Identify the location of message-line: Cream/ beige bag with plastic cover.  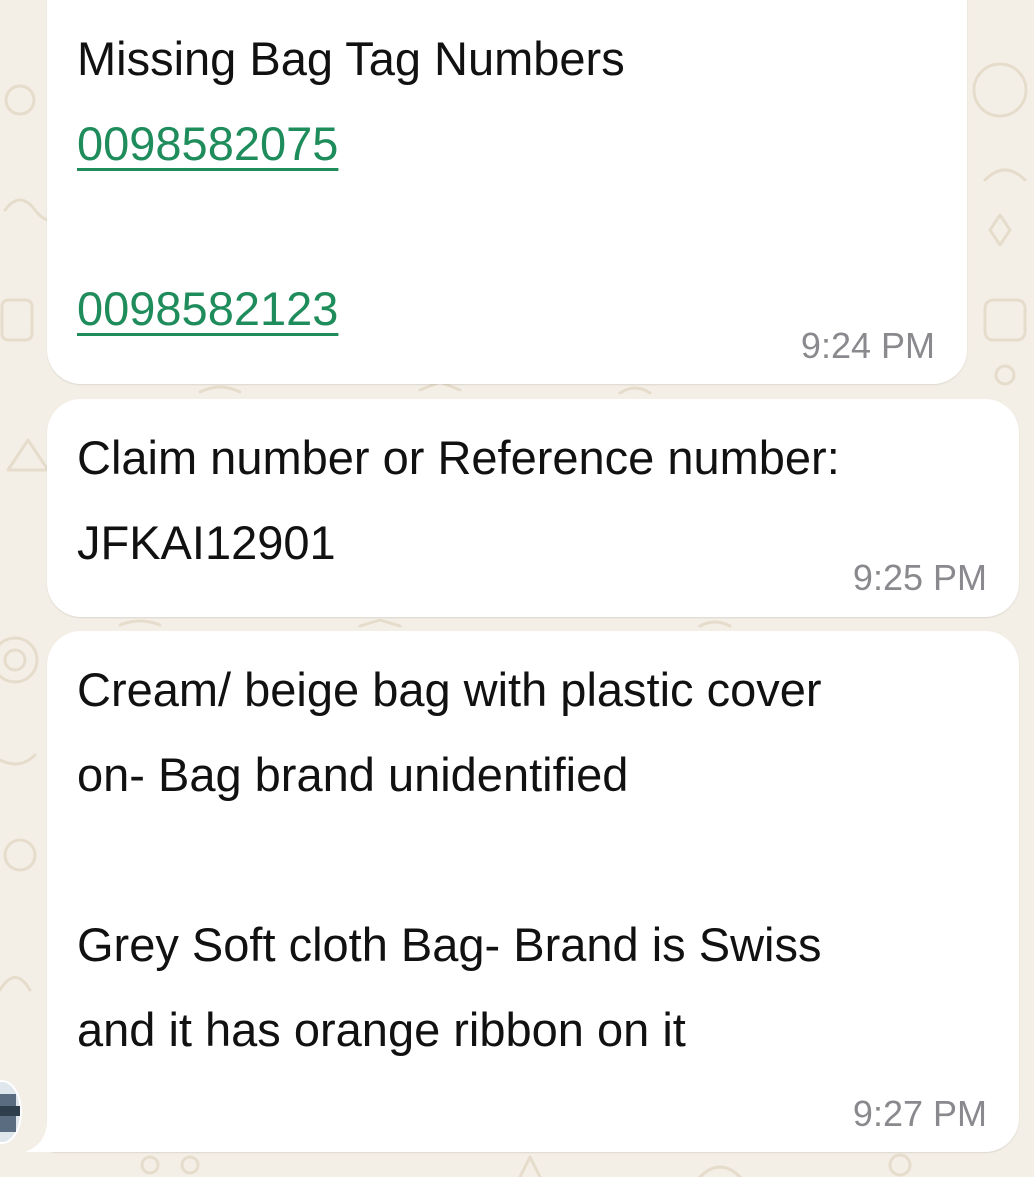
(449, 689).